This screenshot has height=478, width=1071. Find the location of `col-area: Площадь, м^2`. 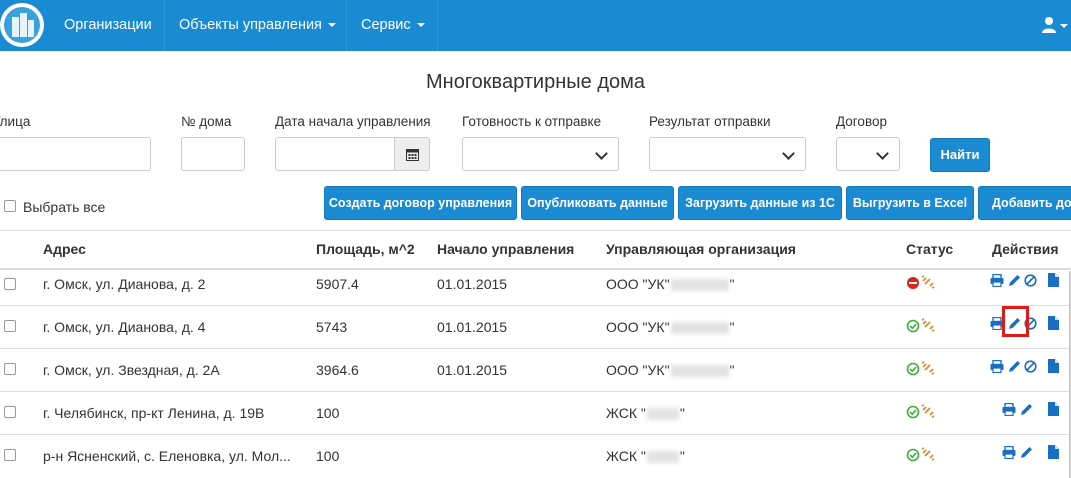

col-area: Площадь, м^2 is located at coordinates (365, 249).